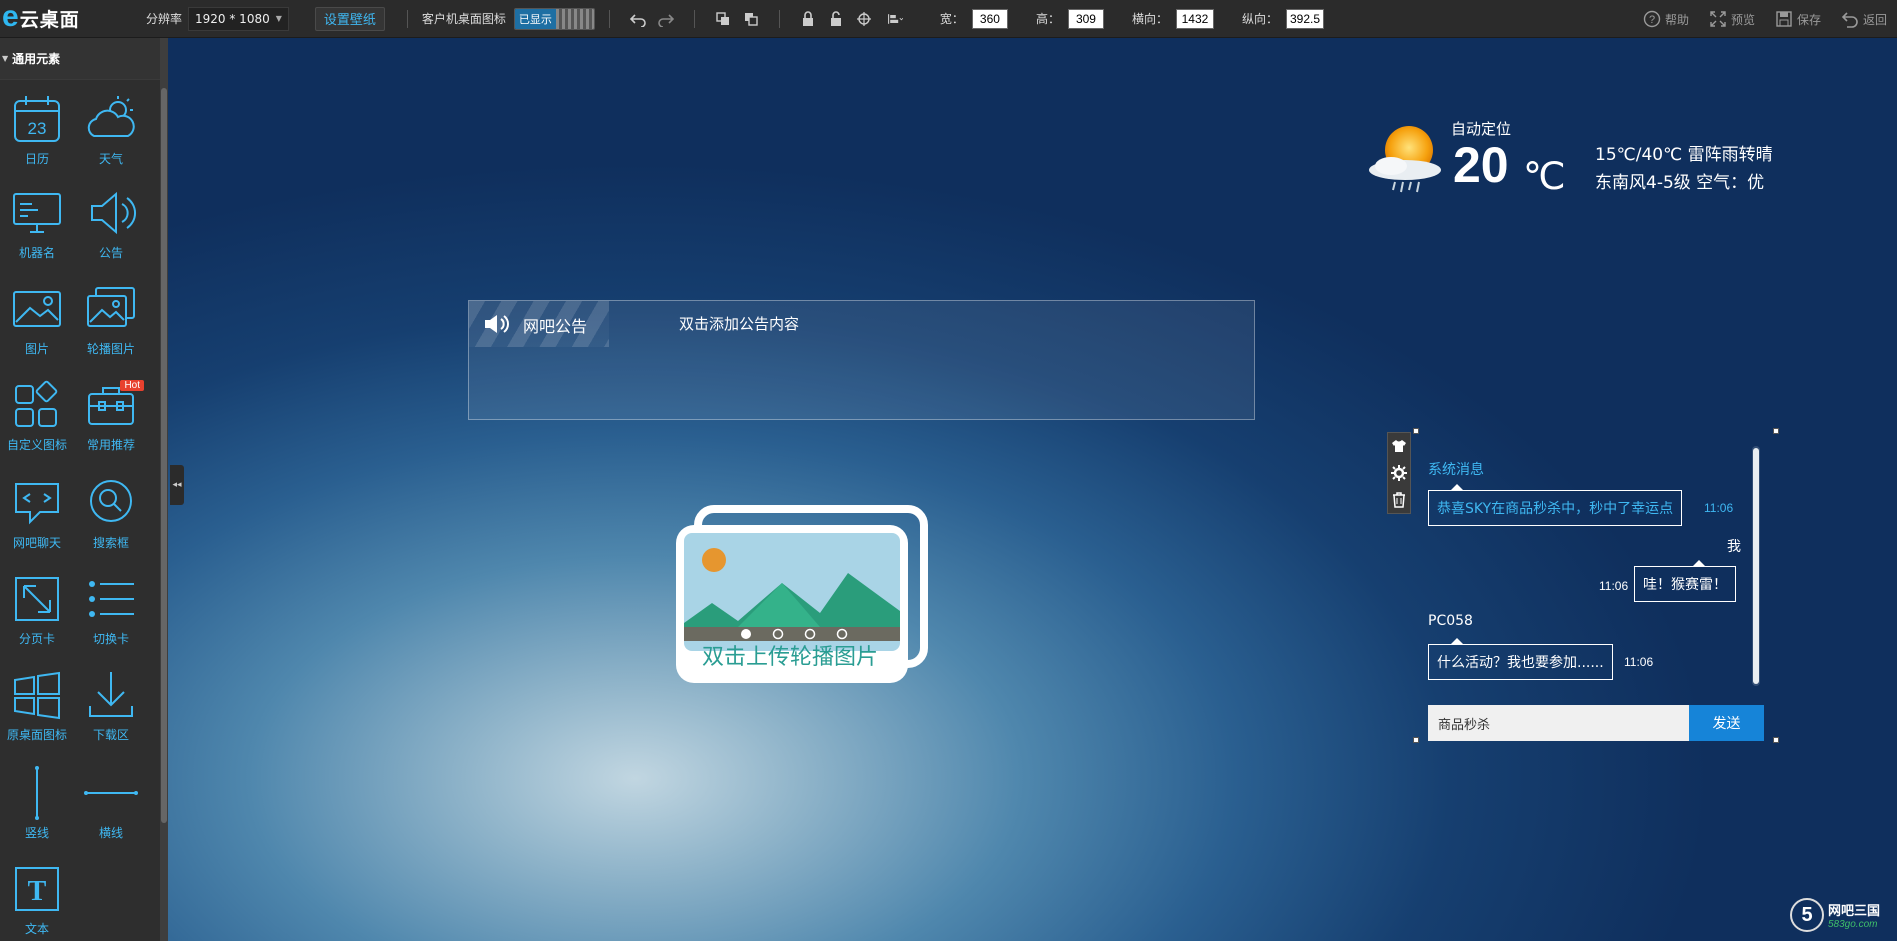  I want to click on save-button: 保存, so click(1798, 19).